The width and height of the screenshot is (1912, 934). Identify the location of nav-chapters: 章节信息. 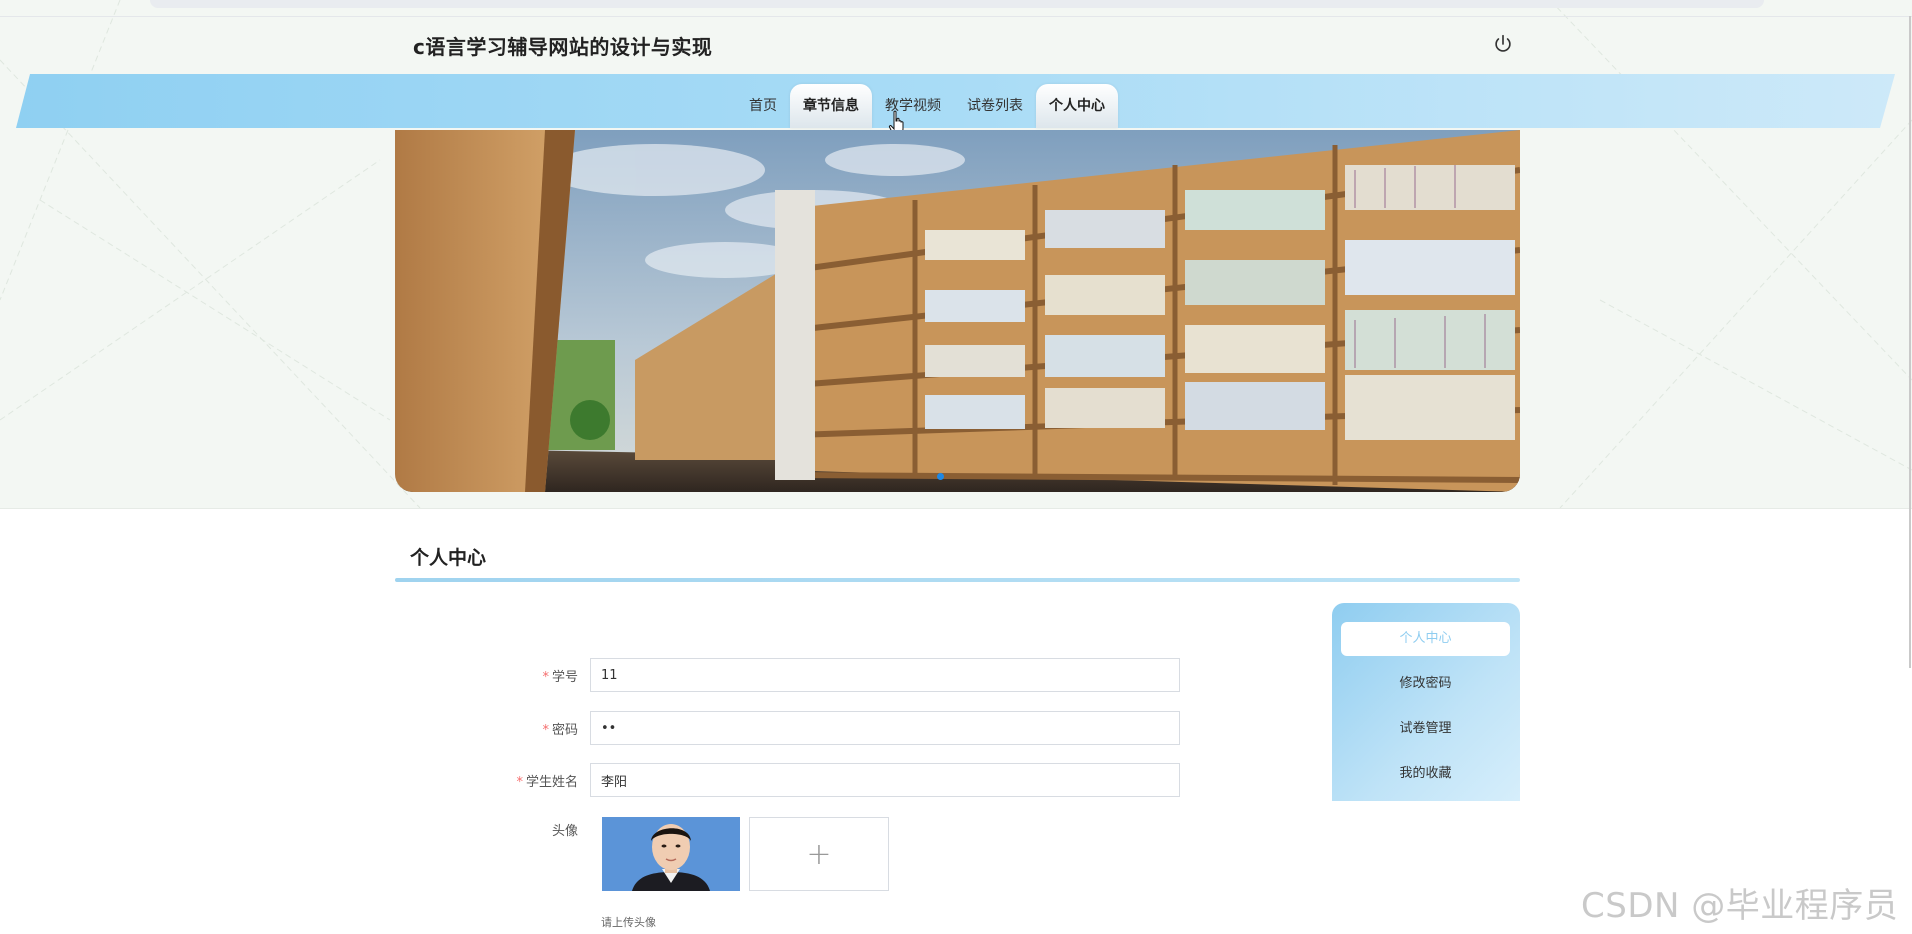
(831, 106).